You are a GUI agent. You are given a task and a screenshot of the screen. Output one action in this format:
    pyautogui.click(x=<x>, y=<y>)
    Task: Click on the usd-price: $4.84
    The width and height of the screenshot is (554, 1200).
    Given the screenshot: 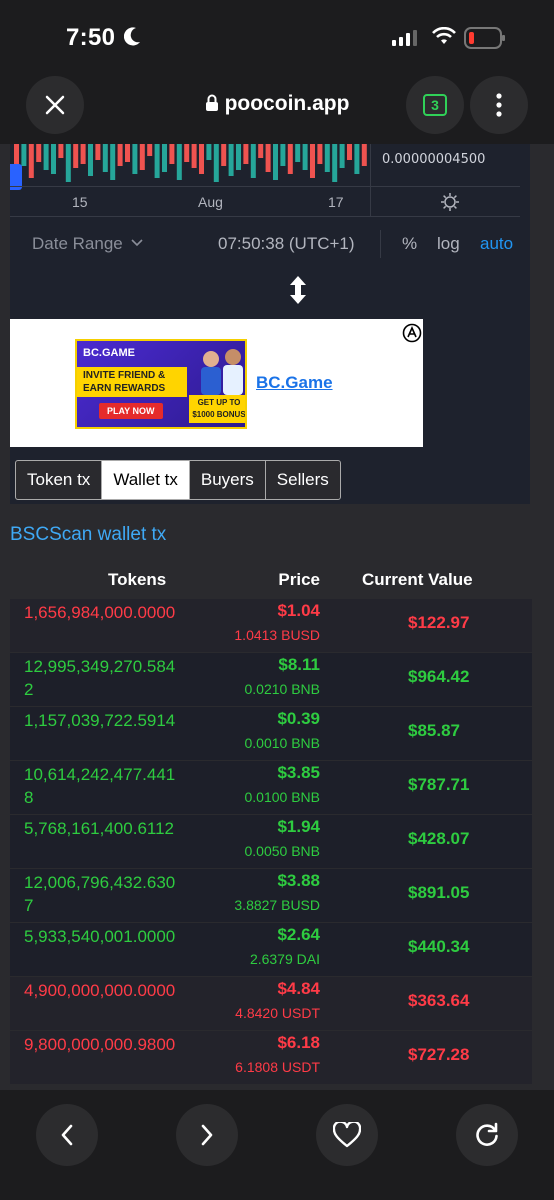 What is the action you would take?
    pyautogui.click(x=298, y=988)
    